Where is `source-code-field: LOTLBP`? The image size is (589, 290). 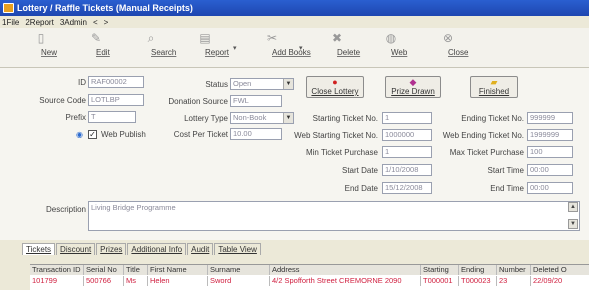 source-code-field: LOTLBP is located at coordinates (116, 100).